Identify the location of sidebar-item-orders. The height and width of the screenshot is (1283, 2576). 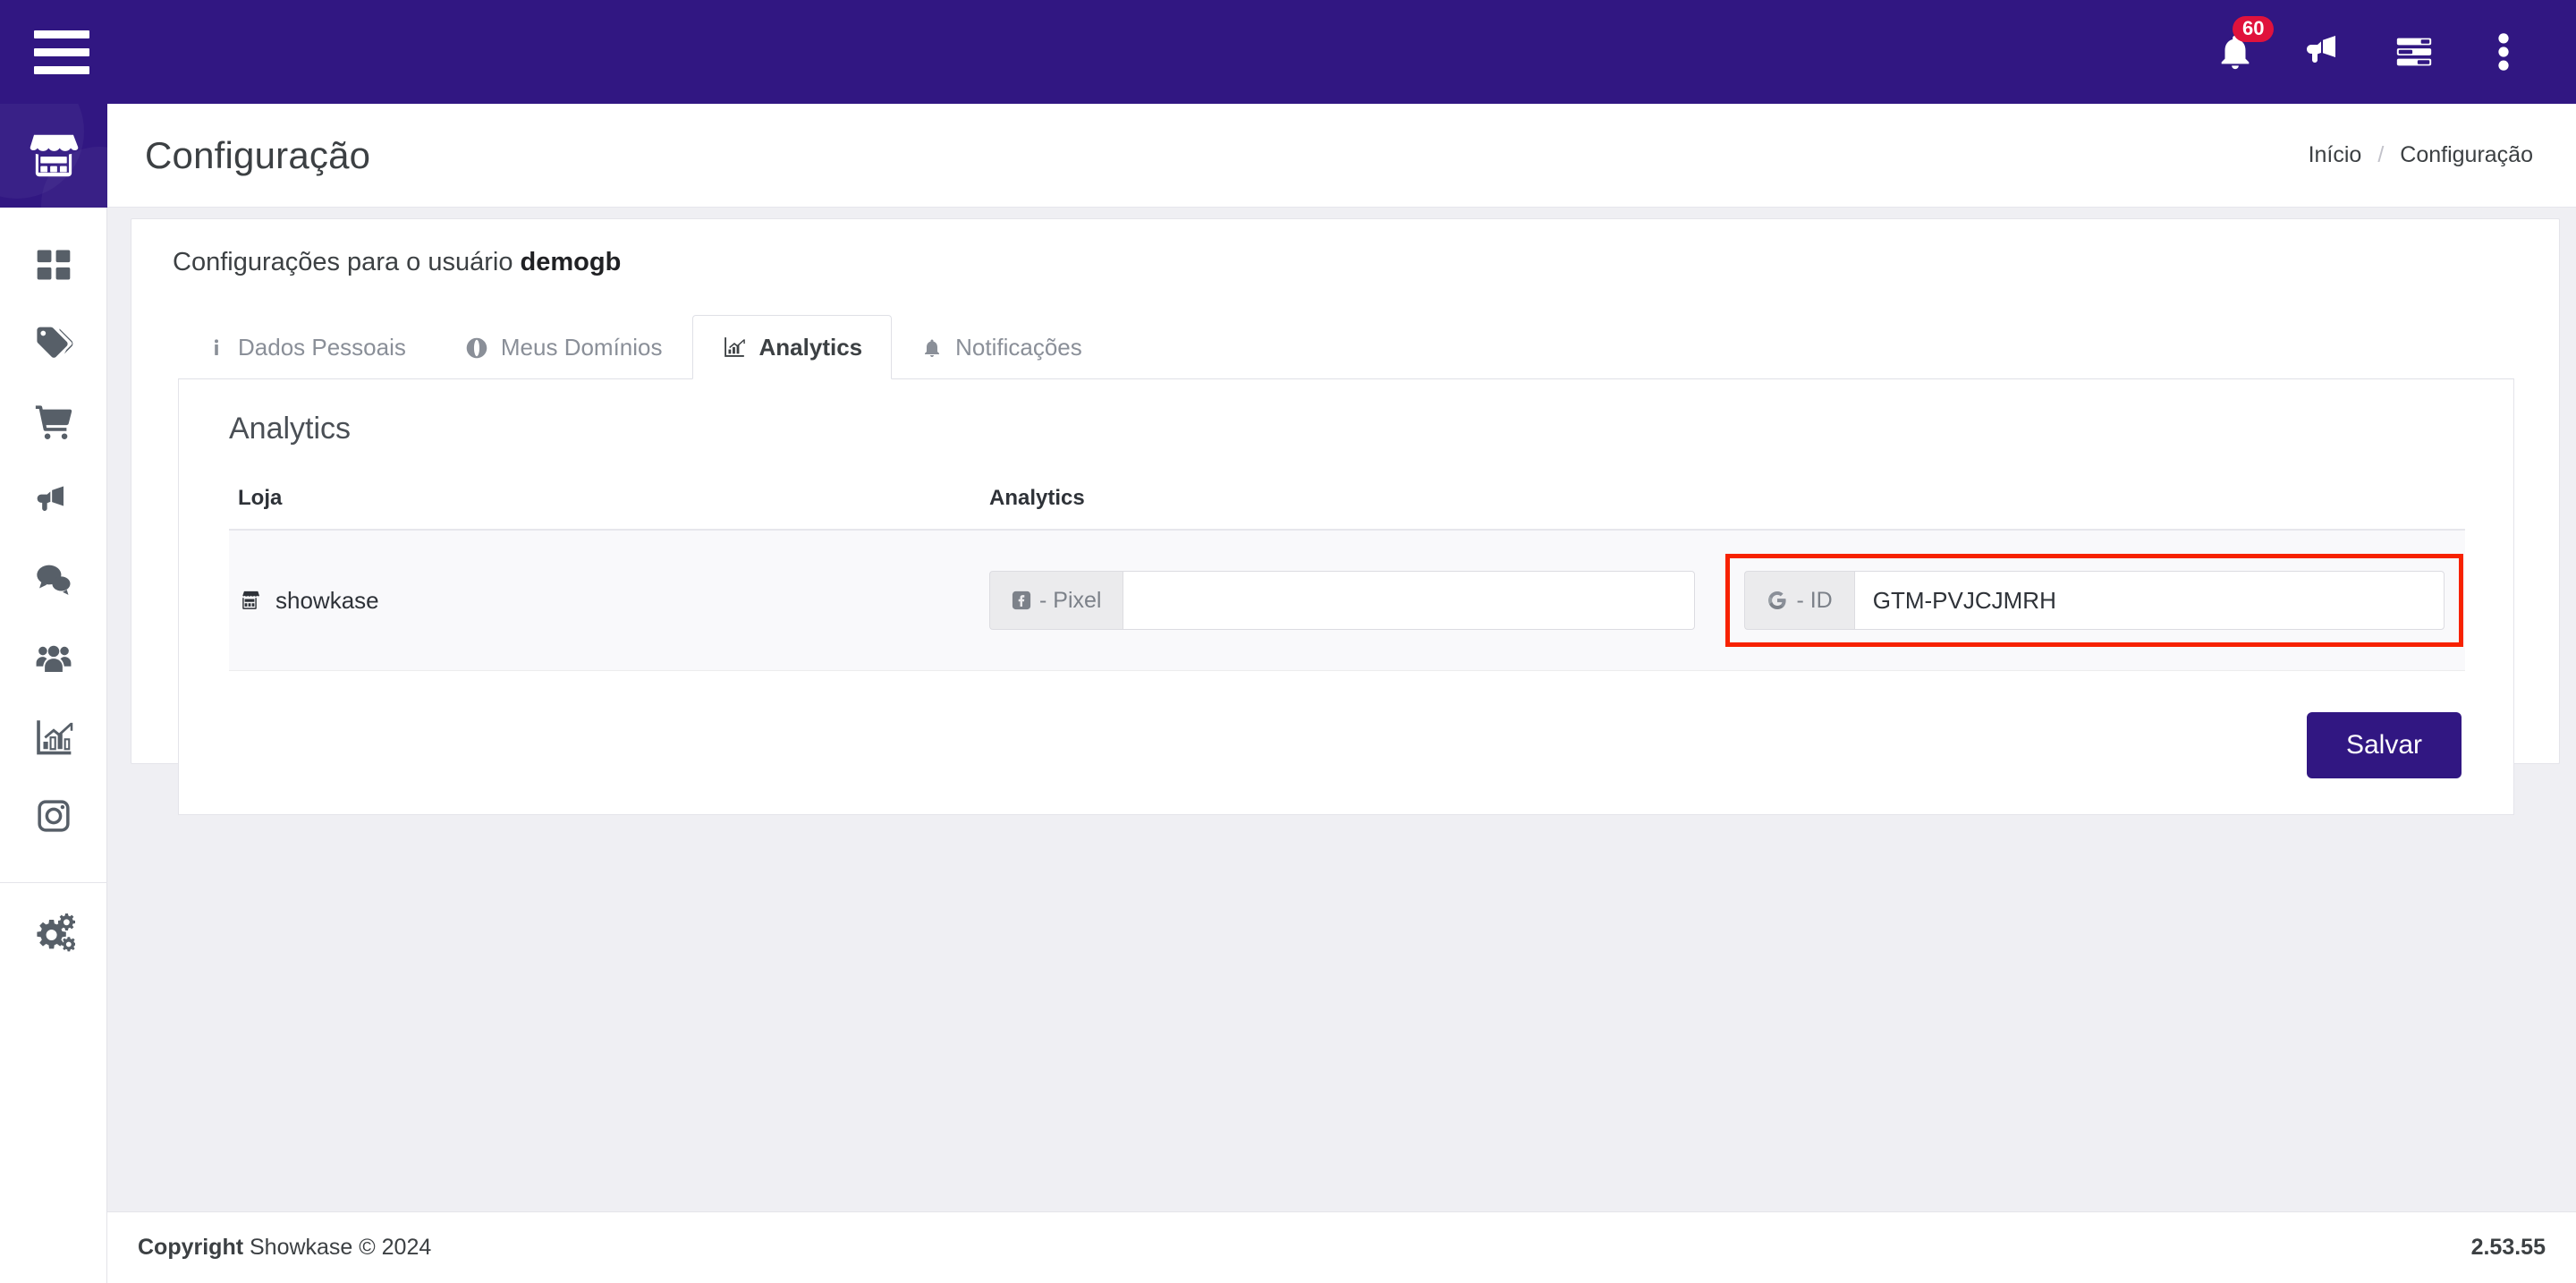
(53, 422).